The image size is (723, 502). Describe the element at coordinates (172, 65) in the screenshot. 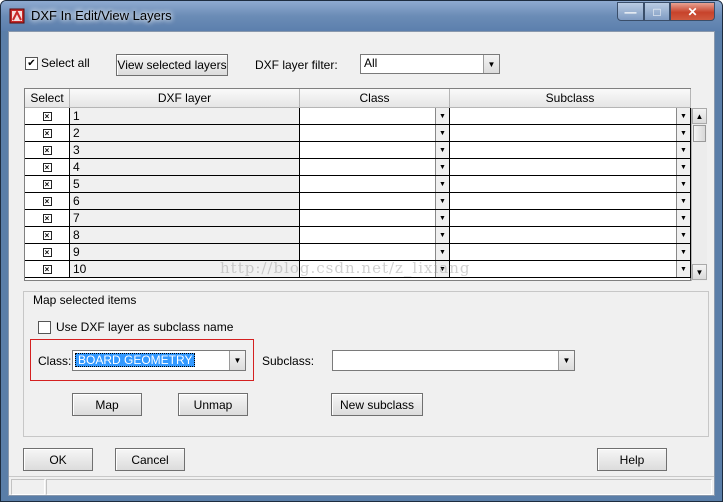

I see `view-selected-layers-button: View selected layers` at that location.